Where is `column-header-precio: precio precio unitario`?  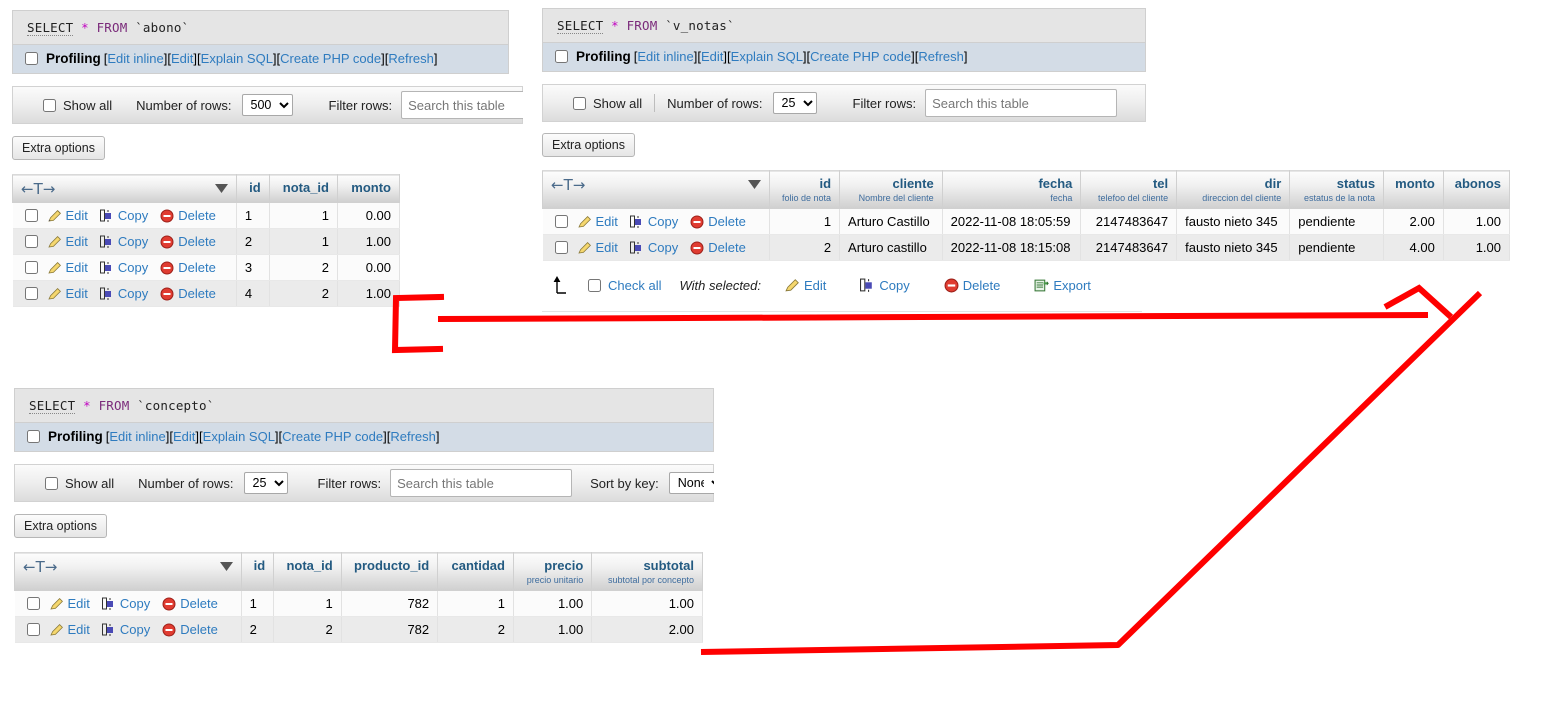 column-header-precio: precio precio unitario is located at coordinates (552, 571).